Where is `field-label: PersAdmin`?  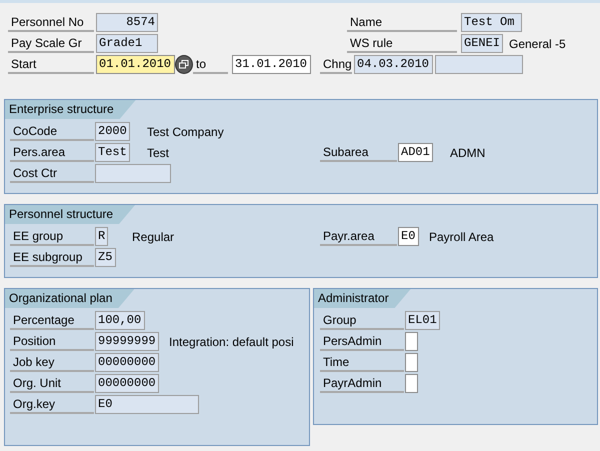 field-label: PersAdmin is located at coordinates (362, 341).